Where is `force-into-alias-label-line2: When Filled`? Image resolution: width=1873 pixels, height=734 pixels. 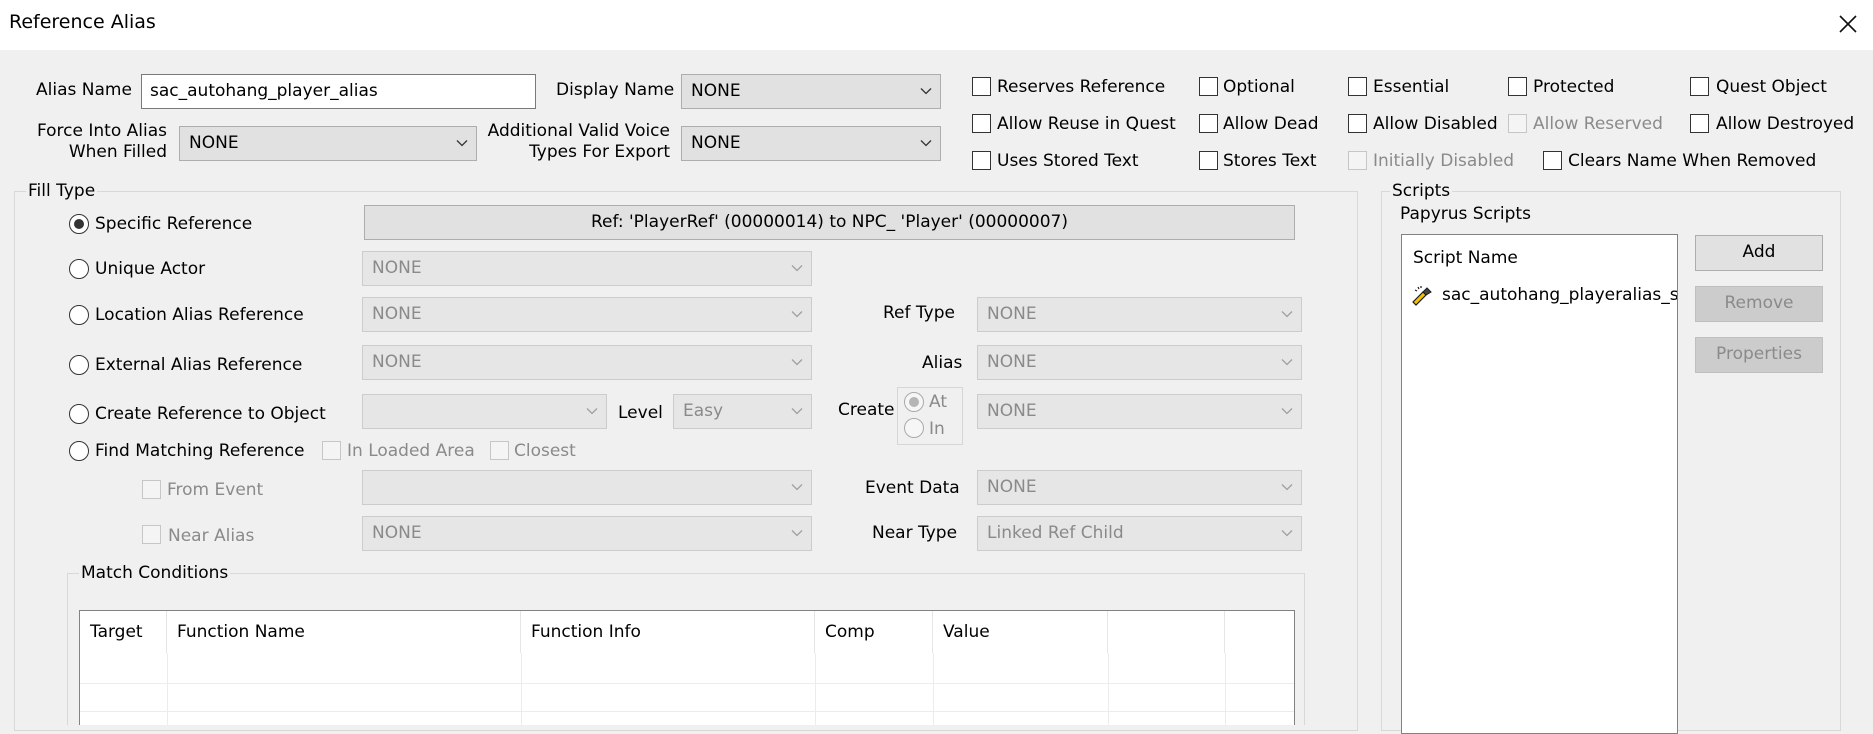 force-into-alias-label-line2: When Filled is located at coordinates (117, 152).